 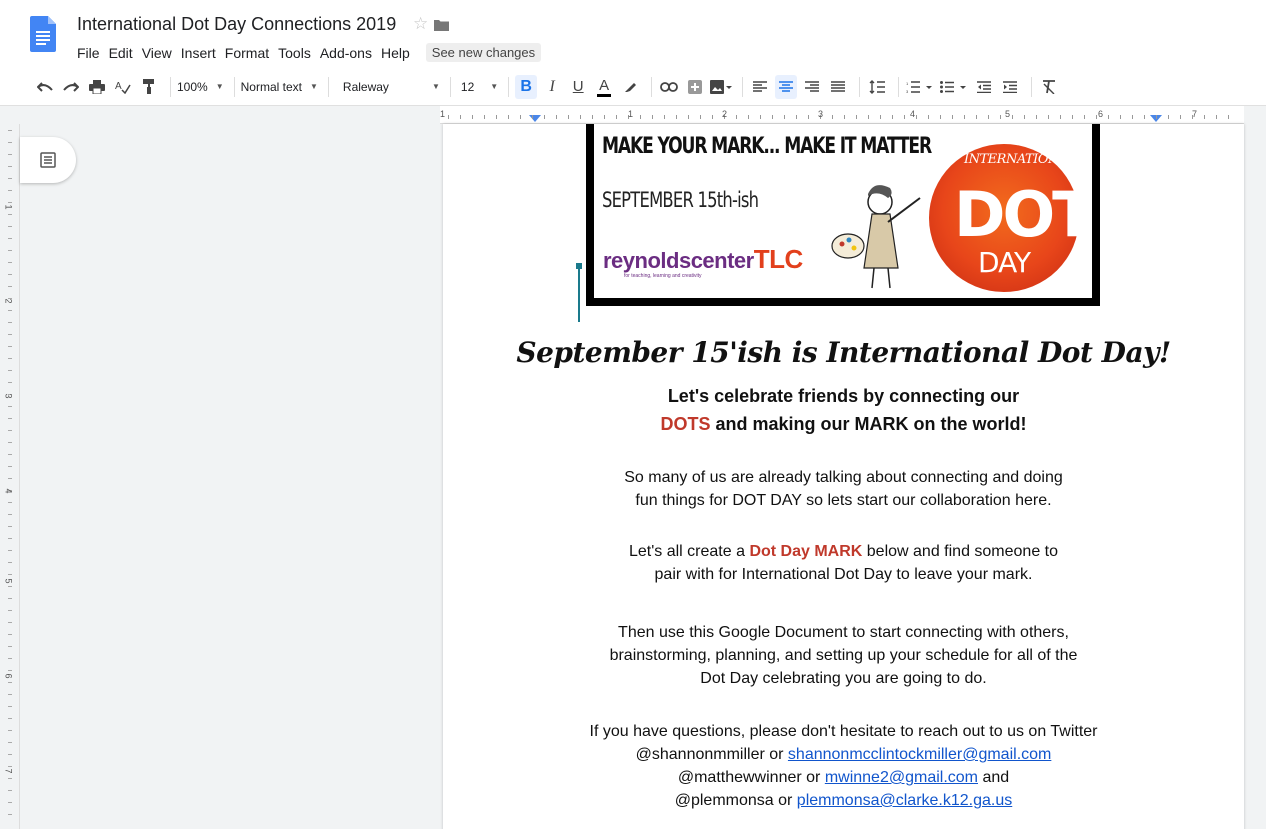 I want to click on horizontal-ruler: 1 1 2 3 4 5 6 7, so click(x=842, y=115).